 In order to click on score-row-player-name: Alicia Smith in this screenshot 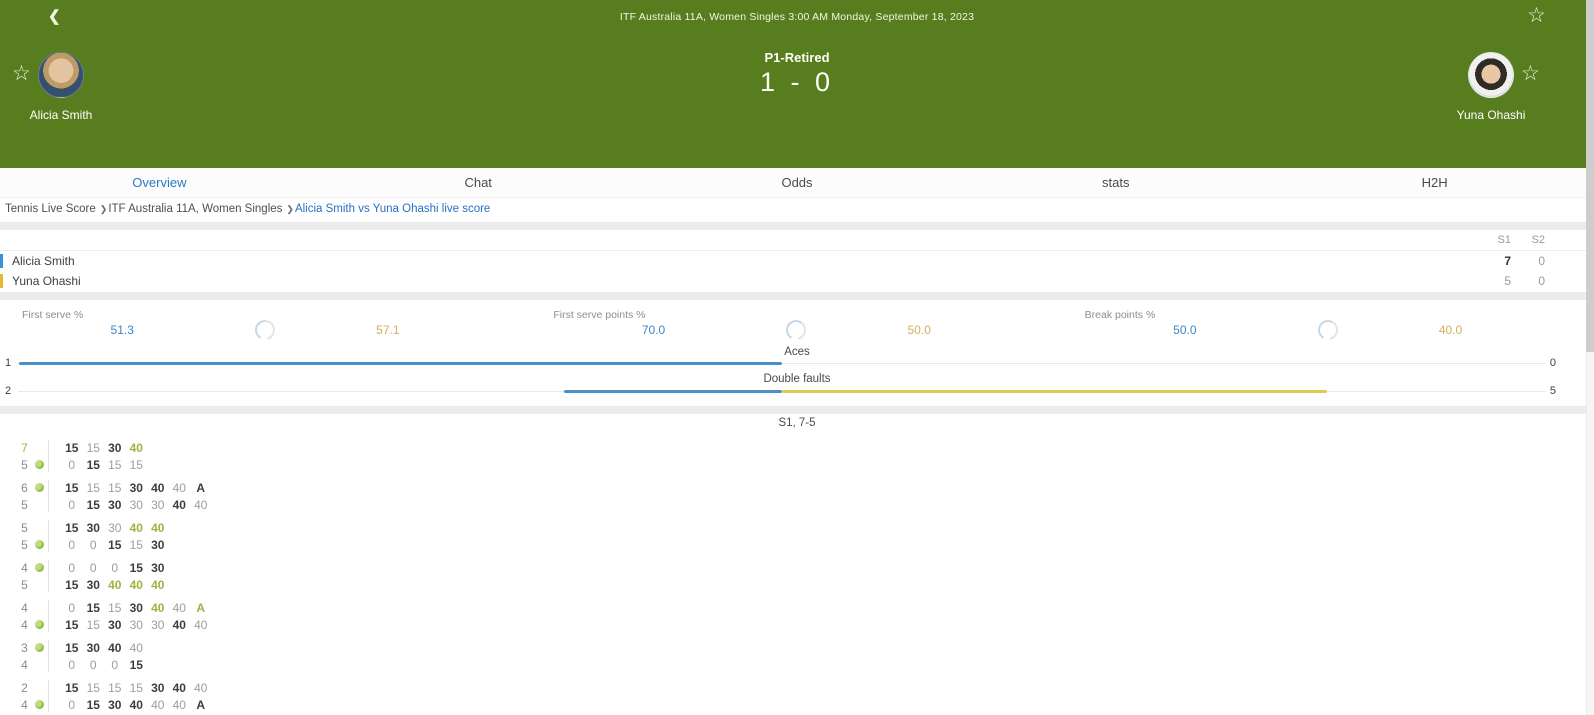, I will do `click(43, 261)`.